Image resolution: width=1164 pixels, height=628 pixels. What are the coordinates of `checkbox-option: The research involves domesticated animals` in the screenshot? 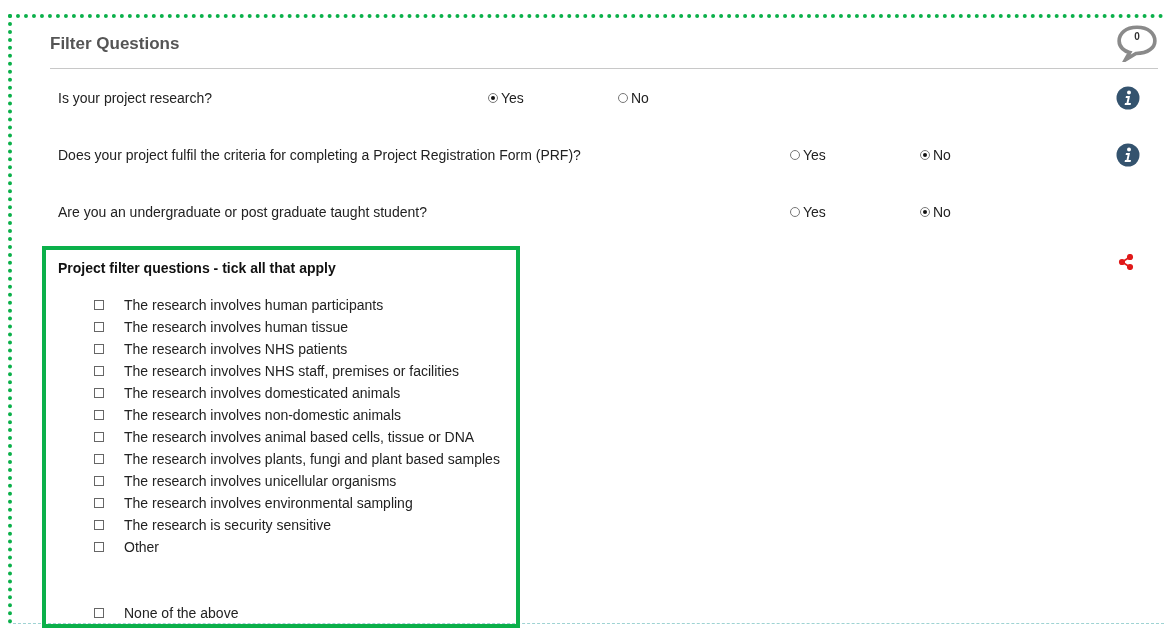 It's located at (299, 393).